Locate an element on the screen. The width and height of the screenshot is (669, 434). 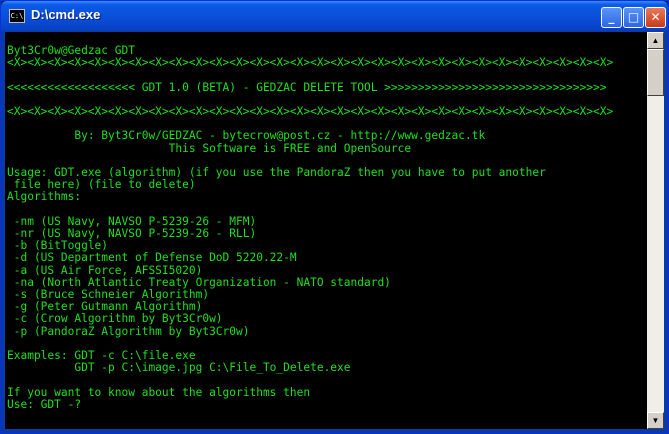
console-line: This Software is FREE and OpenSource is located at coordinates (209, 148).